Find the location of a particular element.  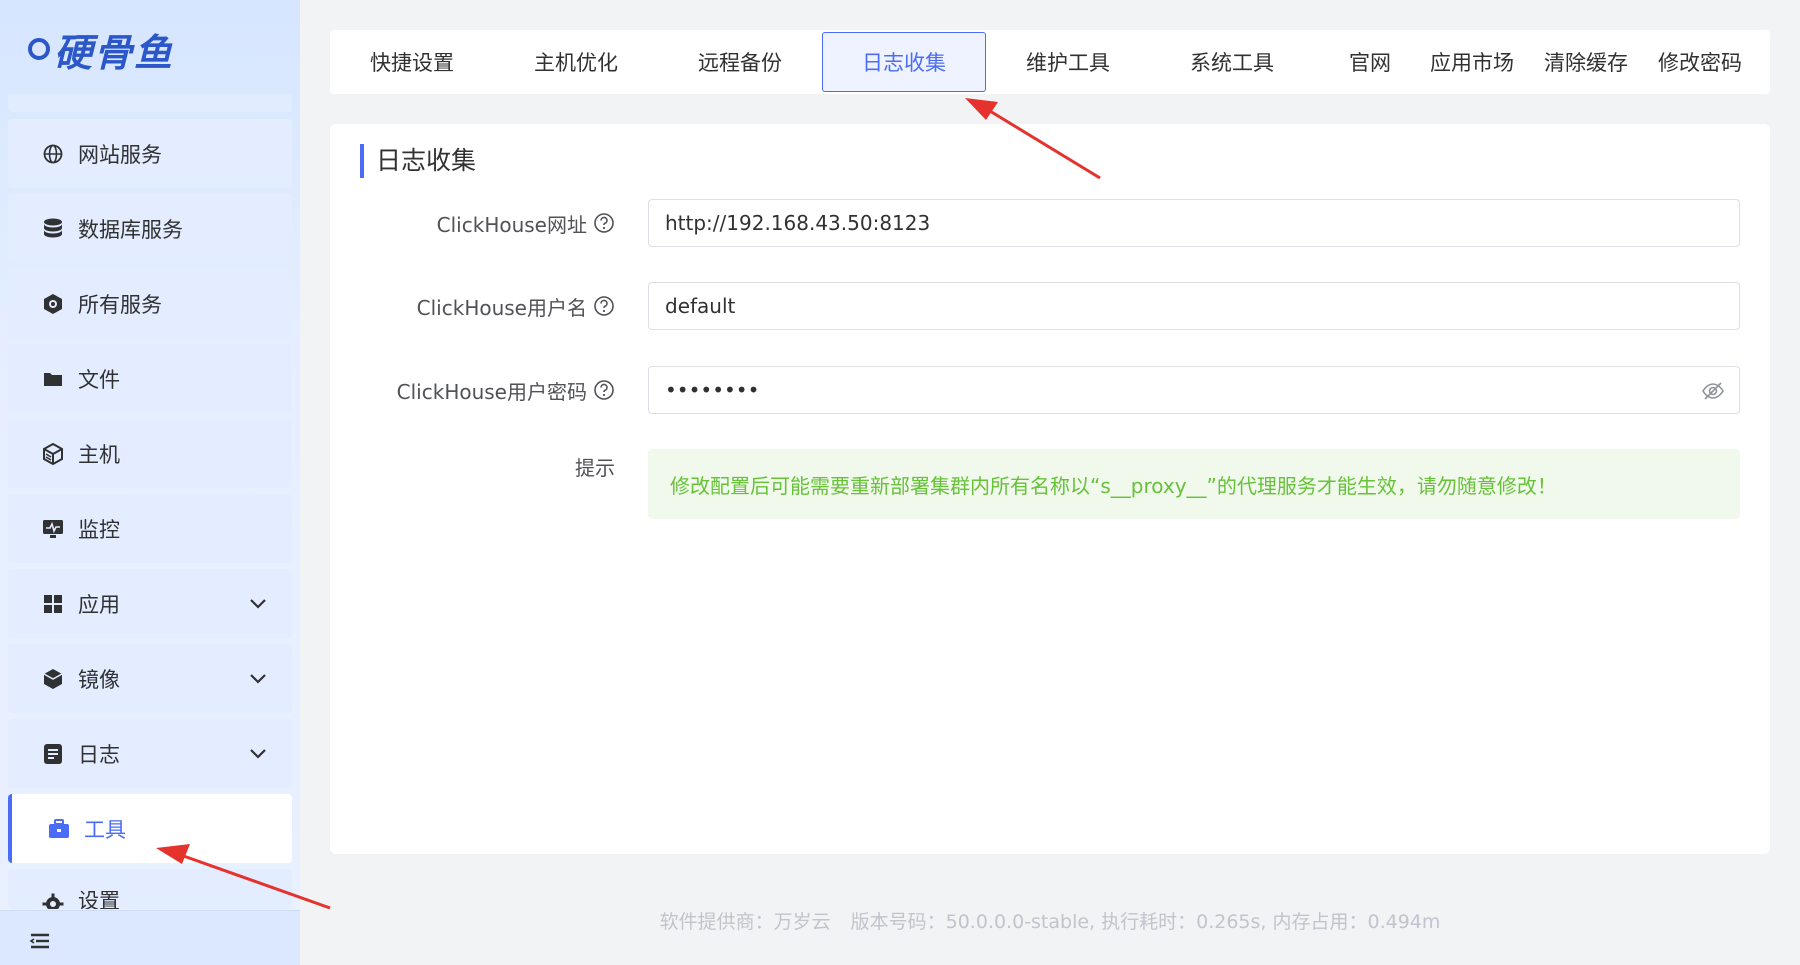

folder-icon is located at coordinates (53, 379).